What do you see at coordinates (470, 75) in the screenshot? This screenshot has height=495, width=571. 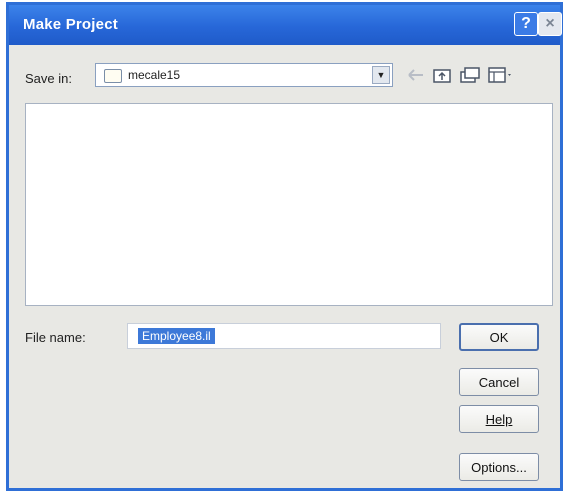 I see `new-folder-icon` at bounding box center [470, 75].